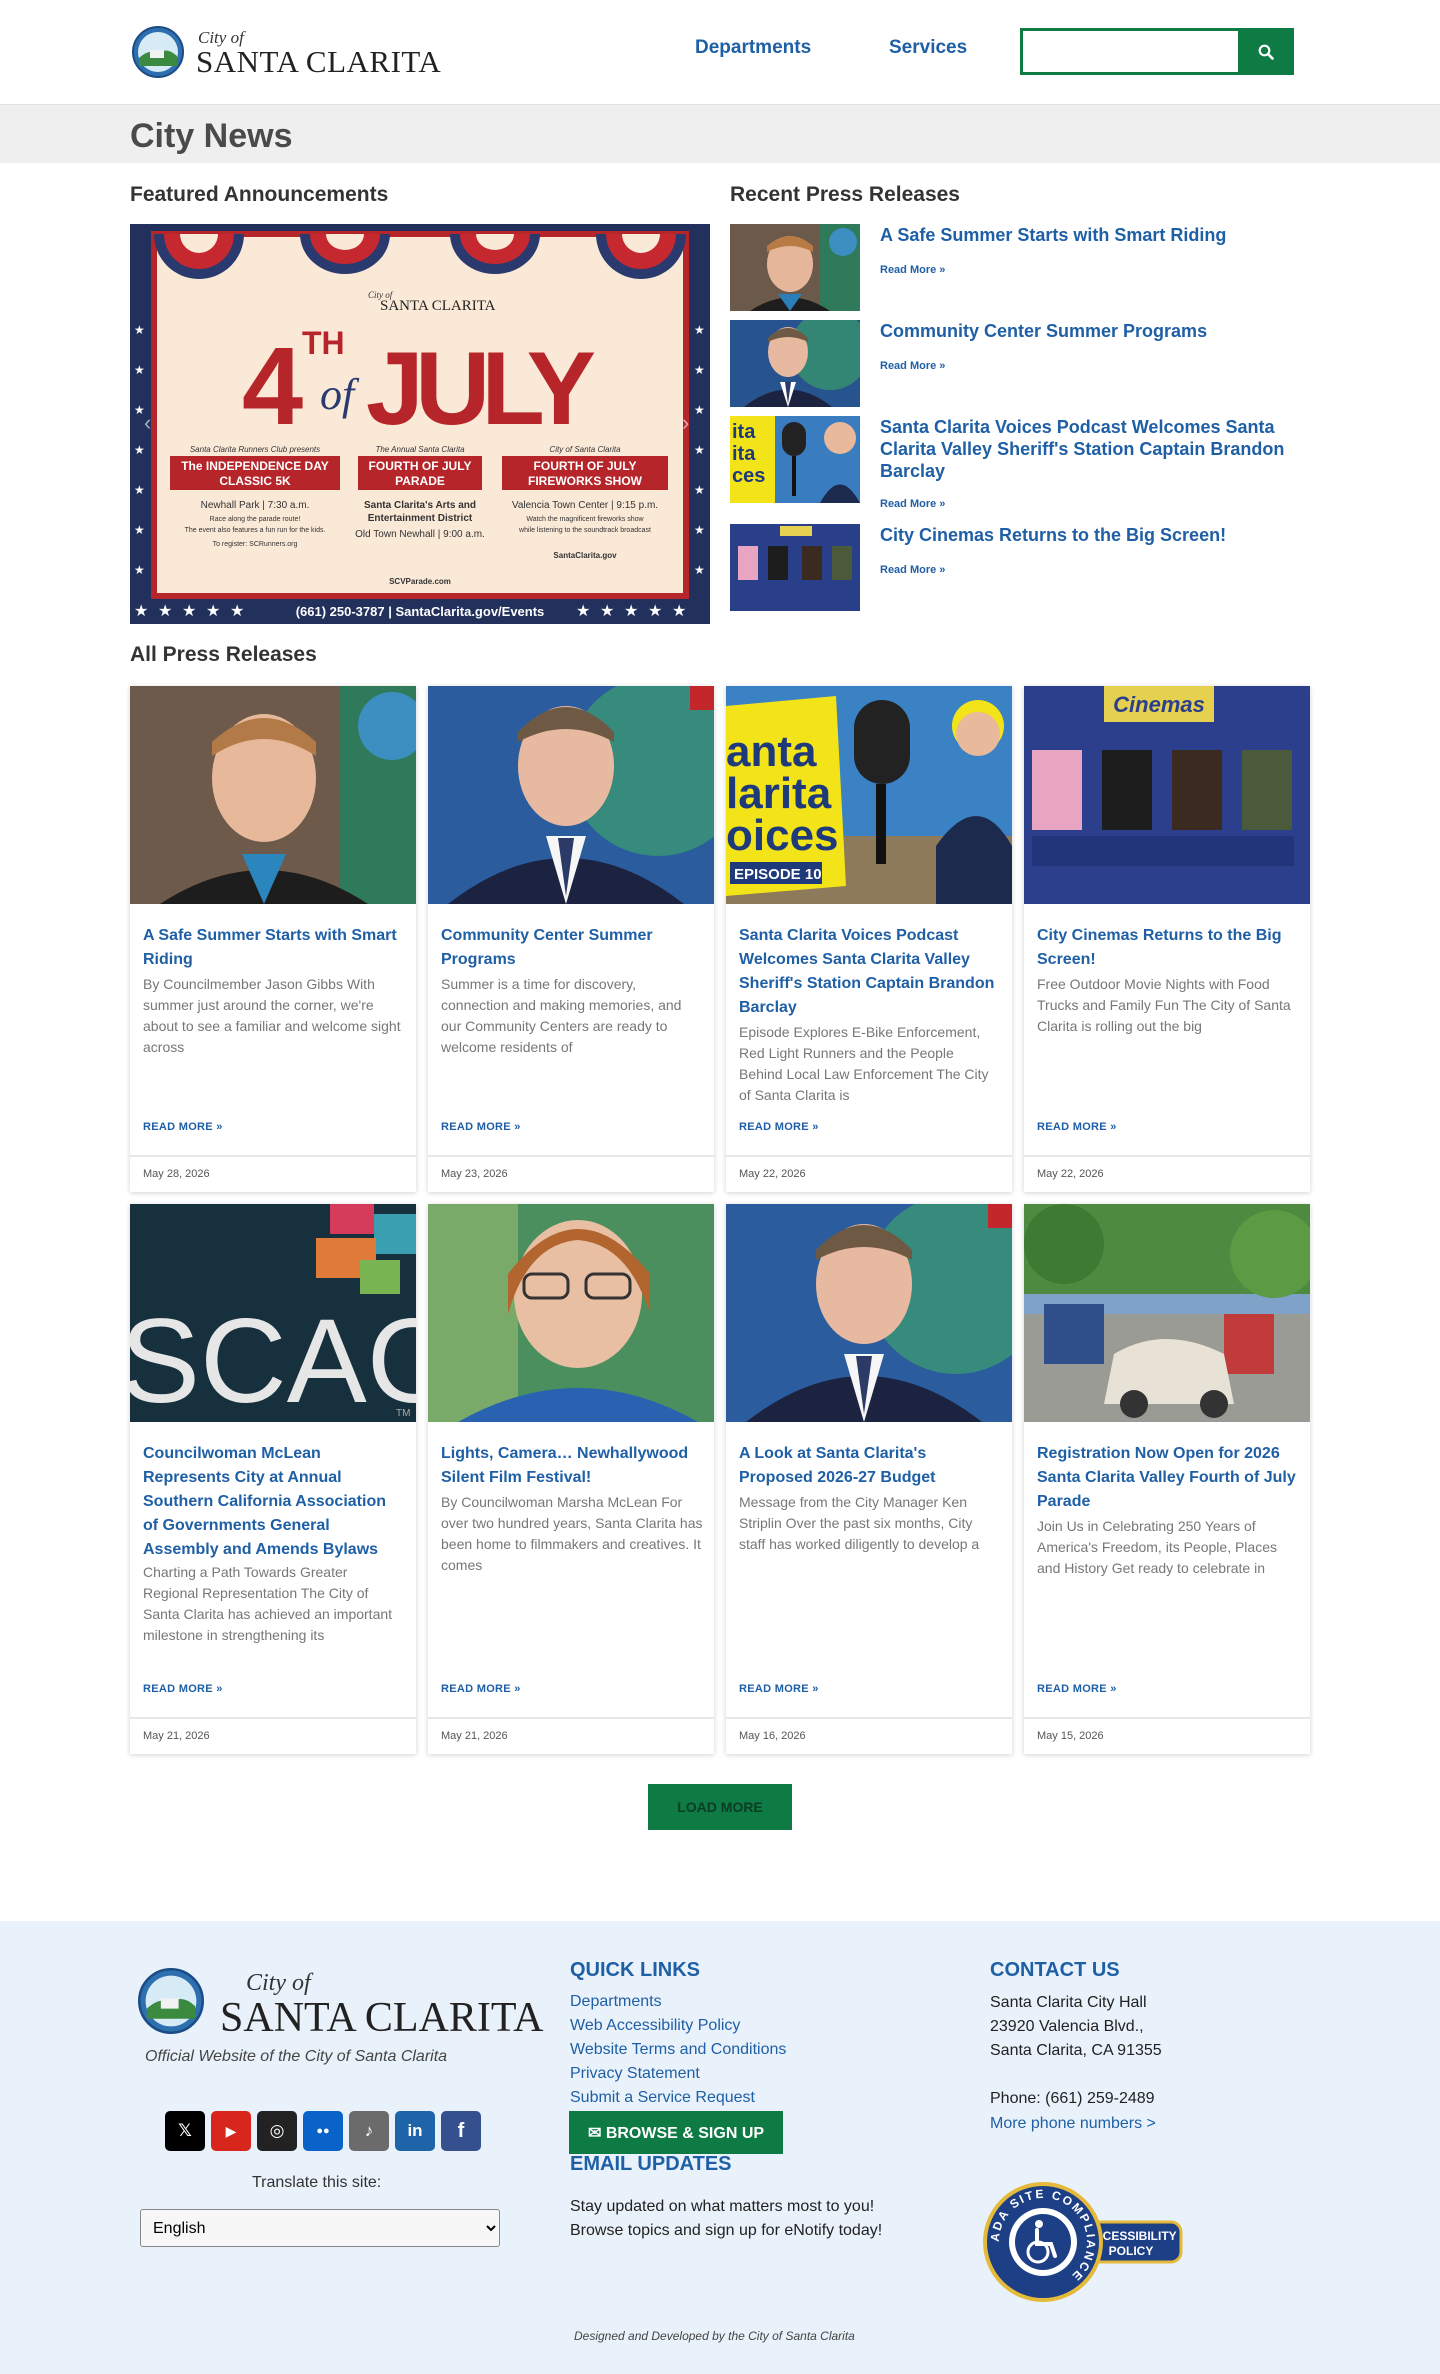  What do you see at coordinates (585, 555) in the screenshot?
I see `poster-event-3-d3: SantaClarita.gov` at bounding box center [585, 555].